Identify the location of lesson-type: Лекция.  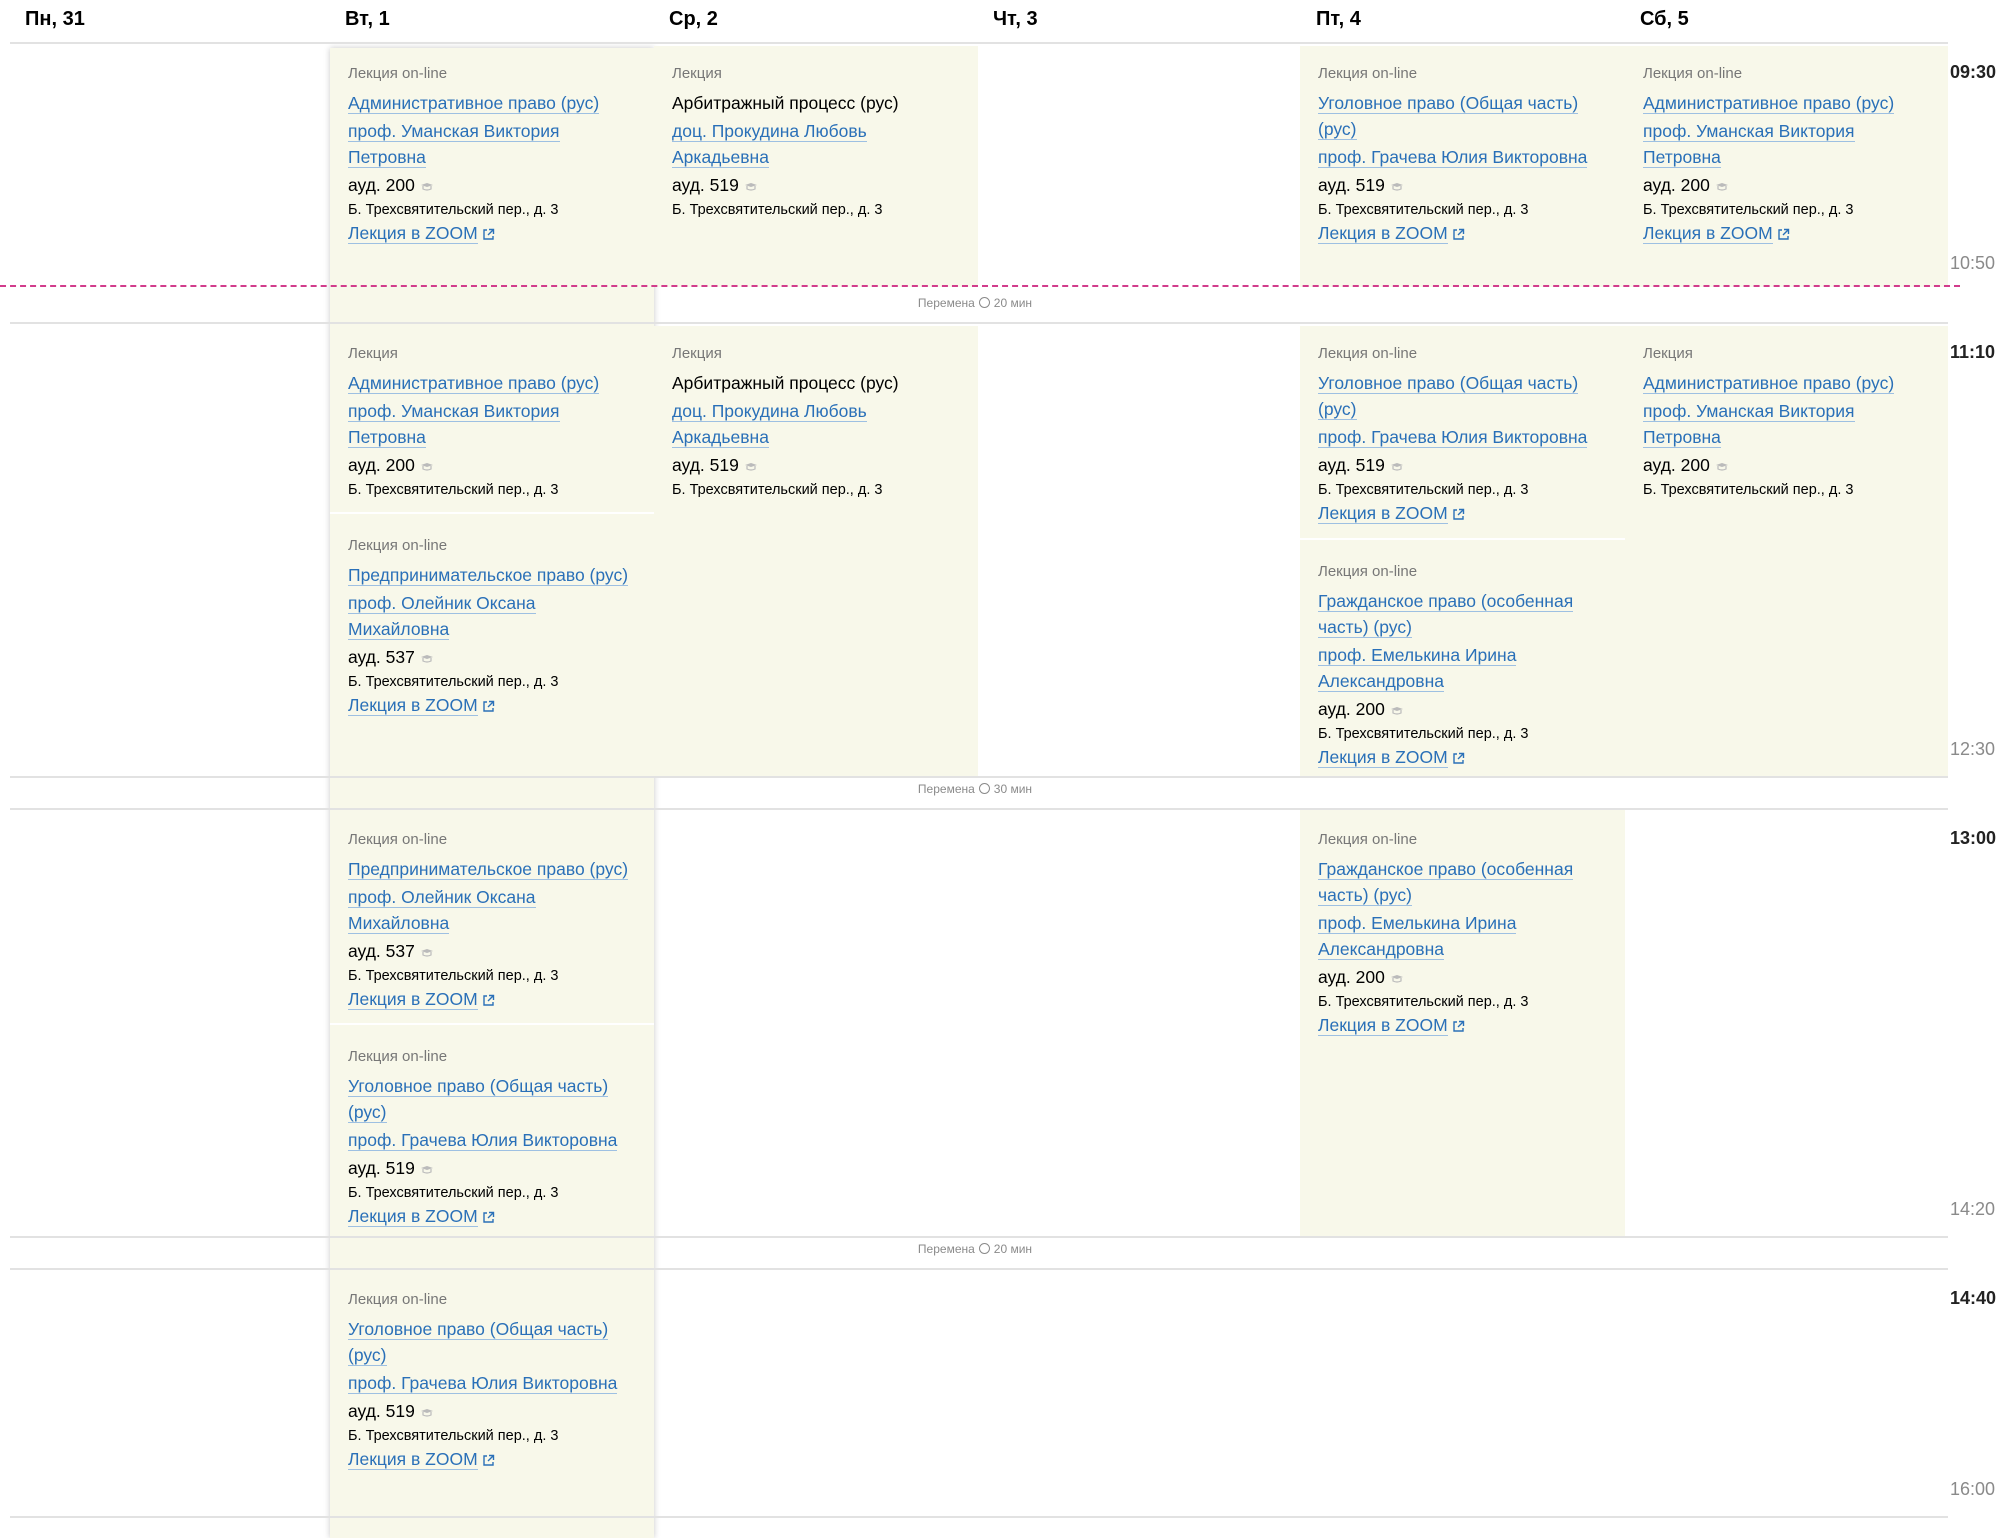
(697, 353).